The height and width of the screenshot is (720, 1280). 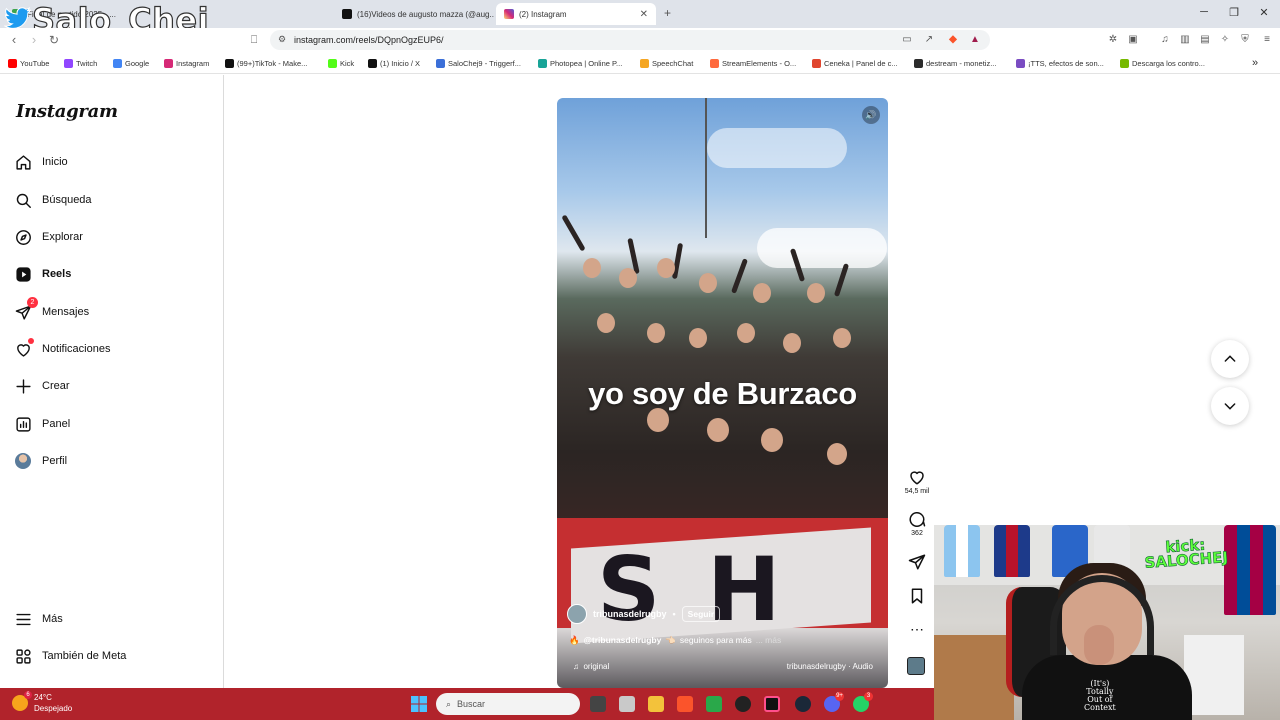 What do you see at coordinates (576, 666) in the screenshot?
I see `music-note-icon: ♫` at bounding box center [576, 666].